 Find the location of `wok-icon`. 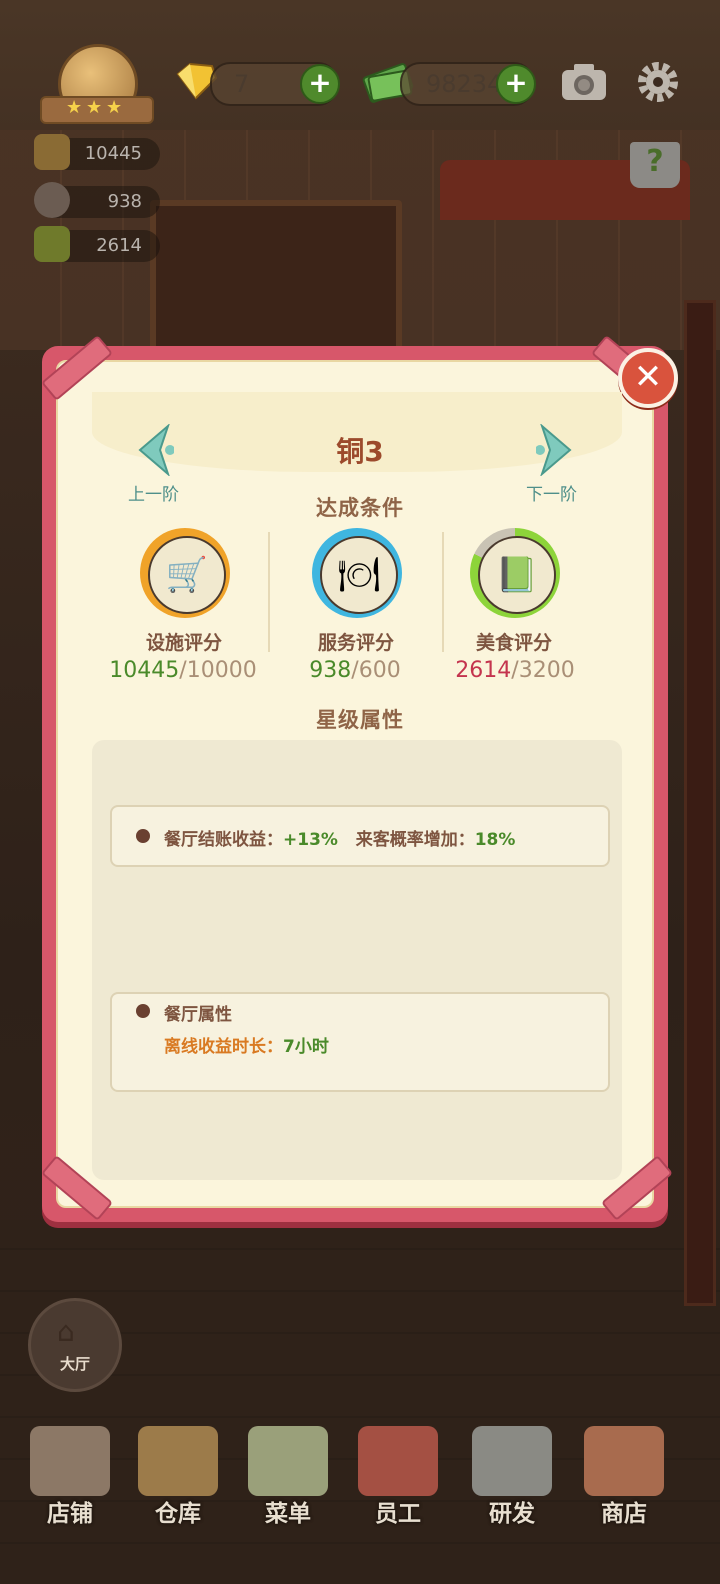

wok-icon is located at coordinates (512, 1461).